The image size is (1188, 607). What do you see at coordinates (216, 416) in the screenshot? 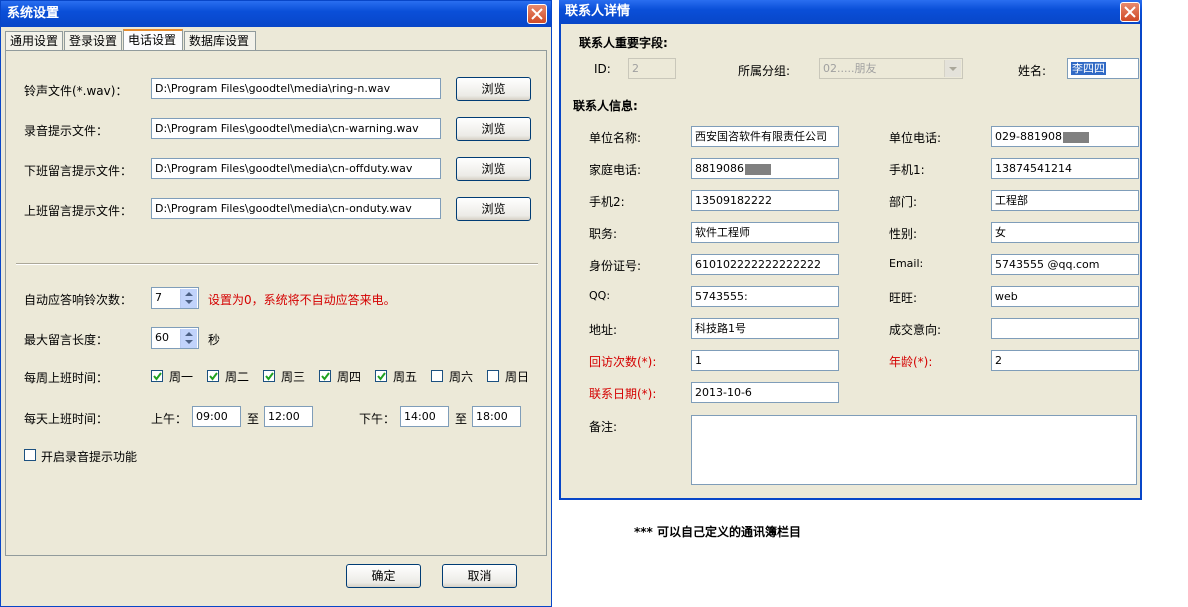
I see `am-start-input: 09:00` at bounding box center [216, 416].